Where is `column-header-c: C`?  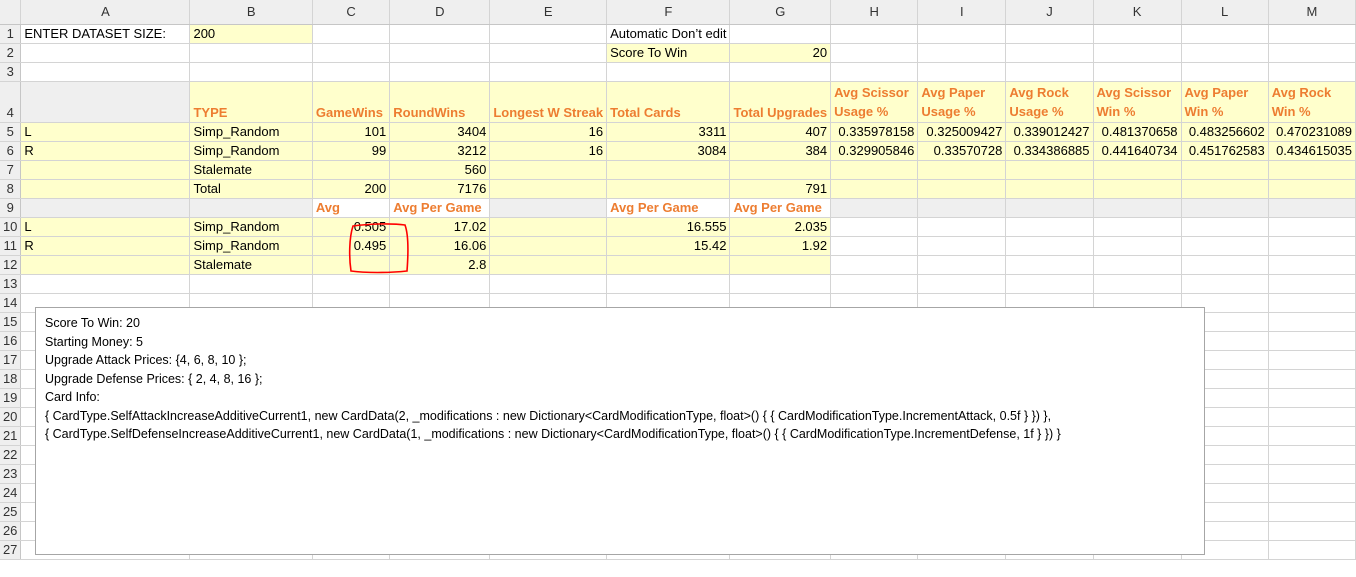 column-header-c: C is located at coordinates (351, 12).